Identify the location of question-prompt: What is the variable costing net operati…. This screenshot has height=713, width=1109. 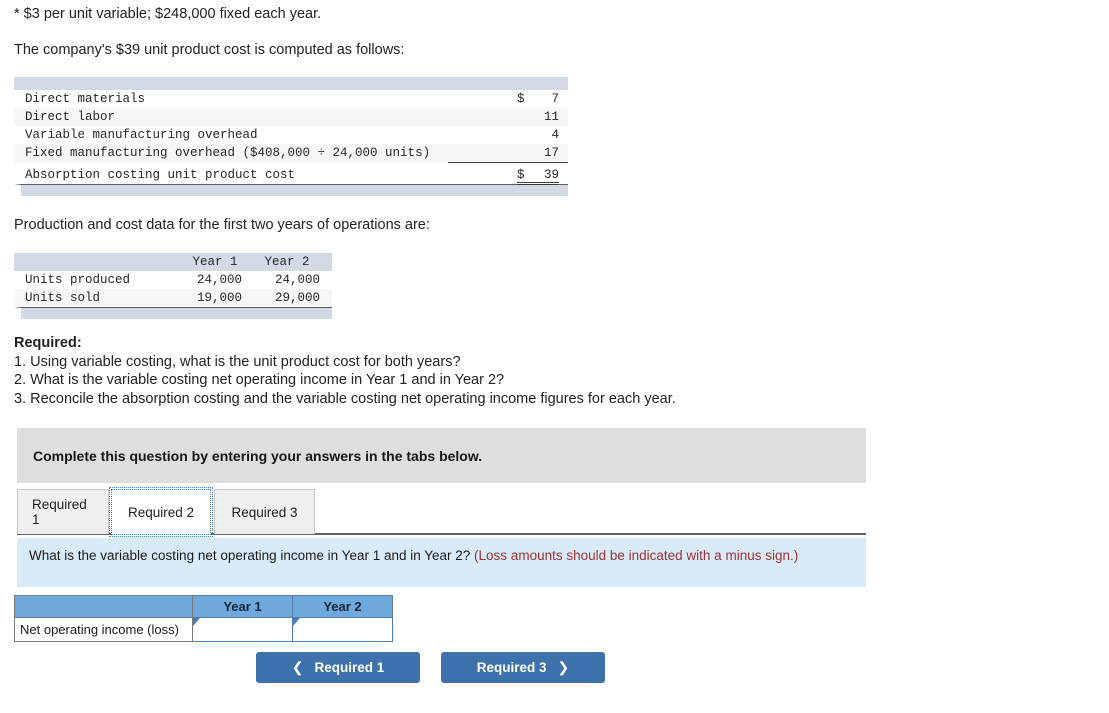
(252, 555).